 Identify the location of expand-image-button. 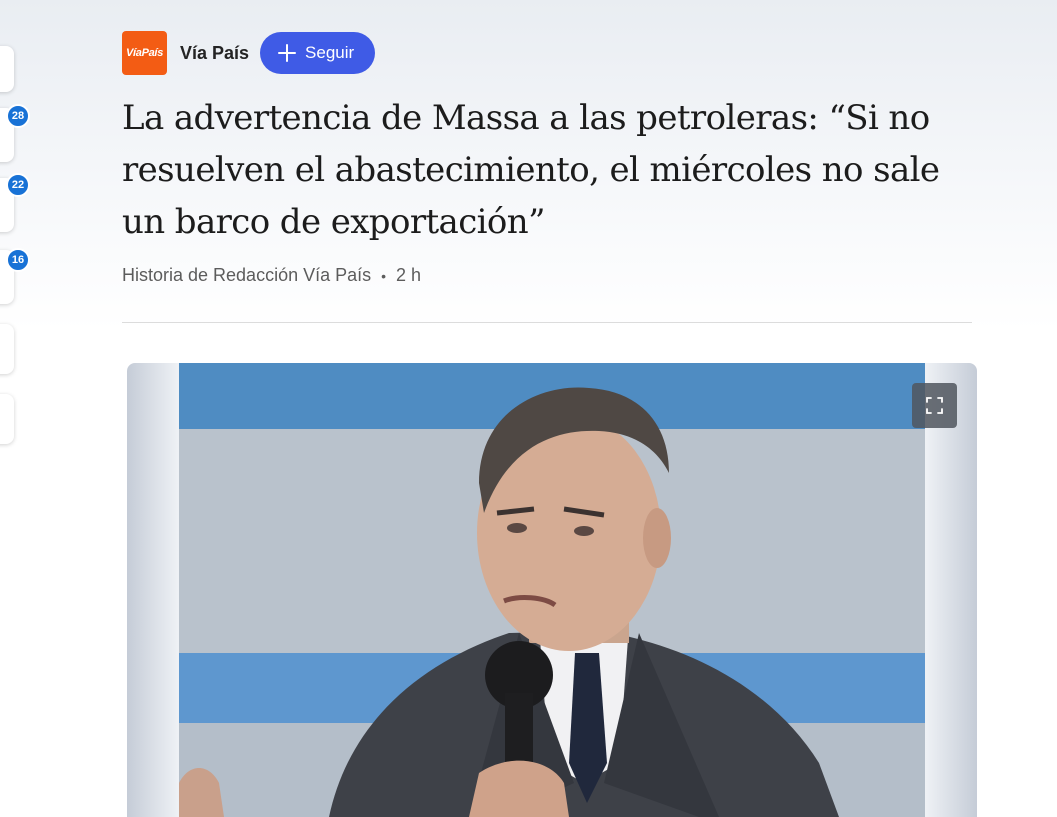
(934, 405).